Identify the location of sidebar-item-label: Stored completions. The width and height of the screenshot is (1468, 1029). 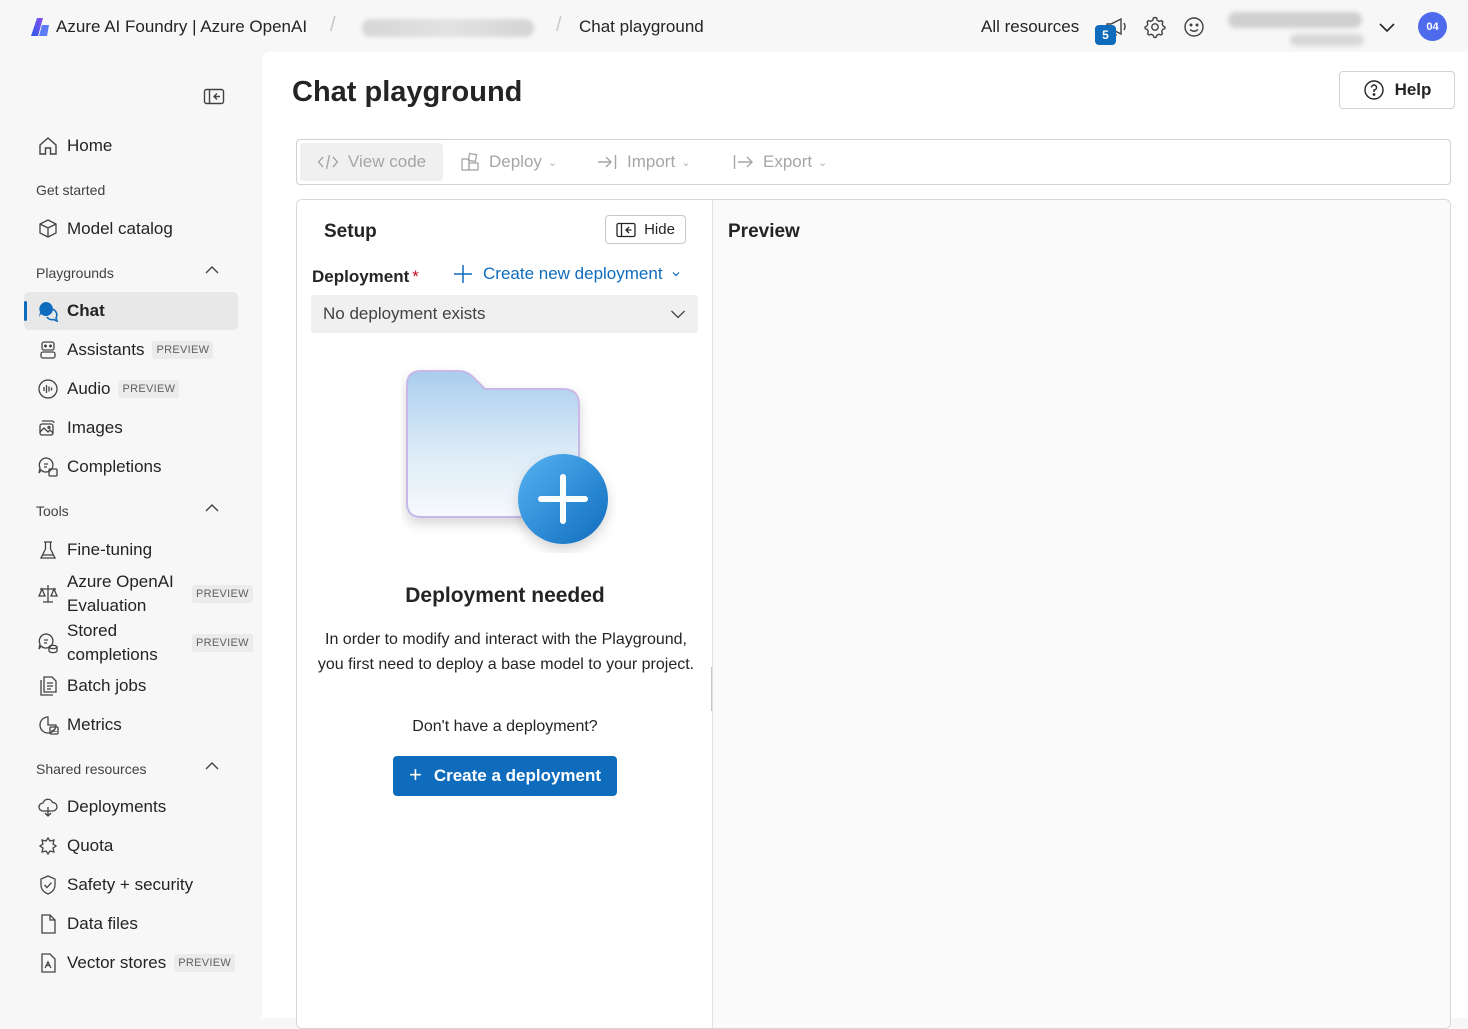
(112, 642).